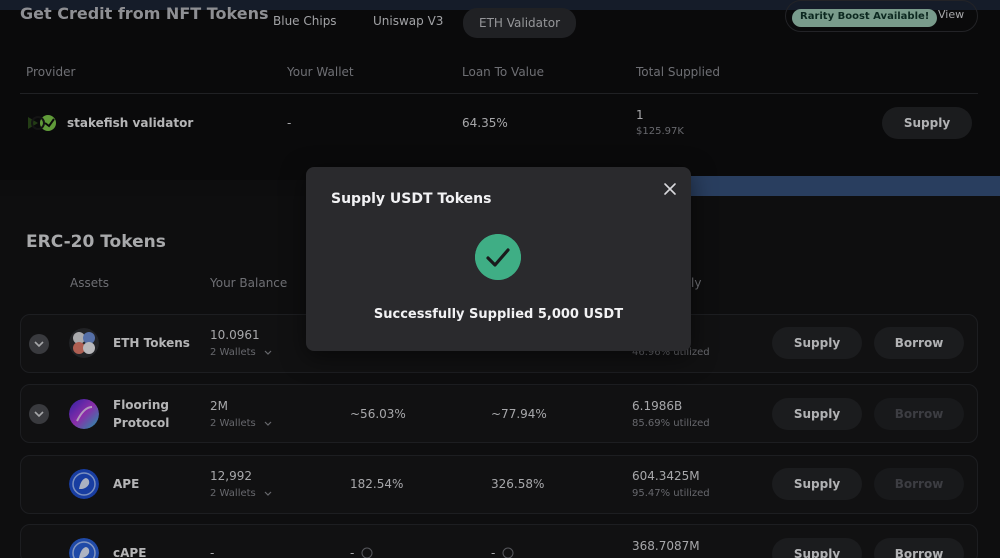 This screenshot has width=1000, height=558. I want to click on modal-title: Supply USDT Tokens, so click(411, 199).